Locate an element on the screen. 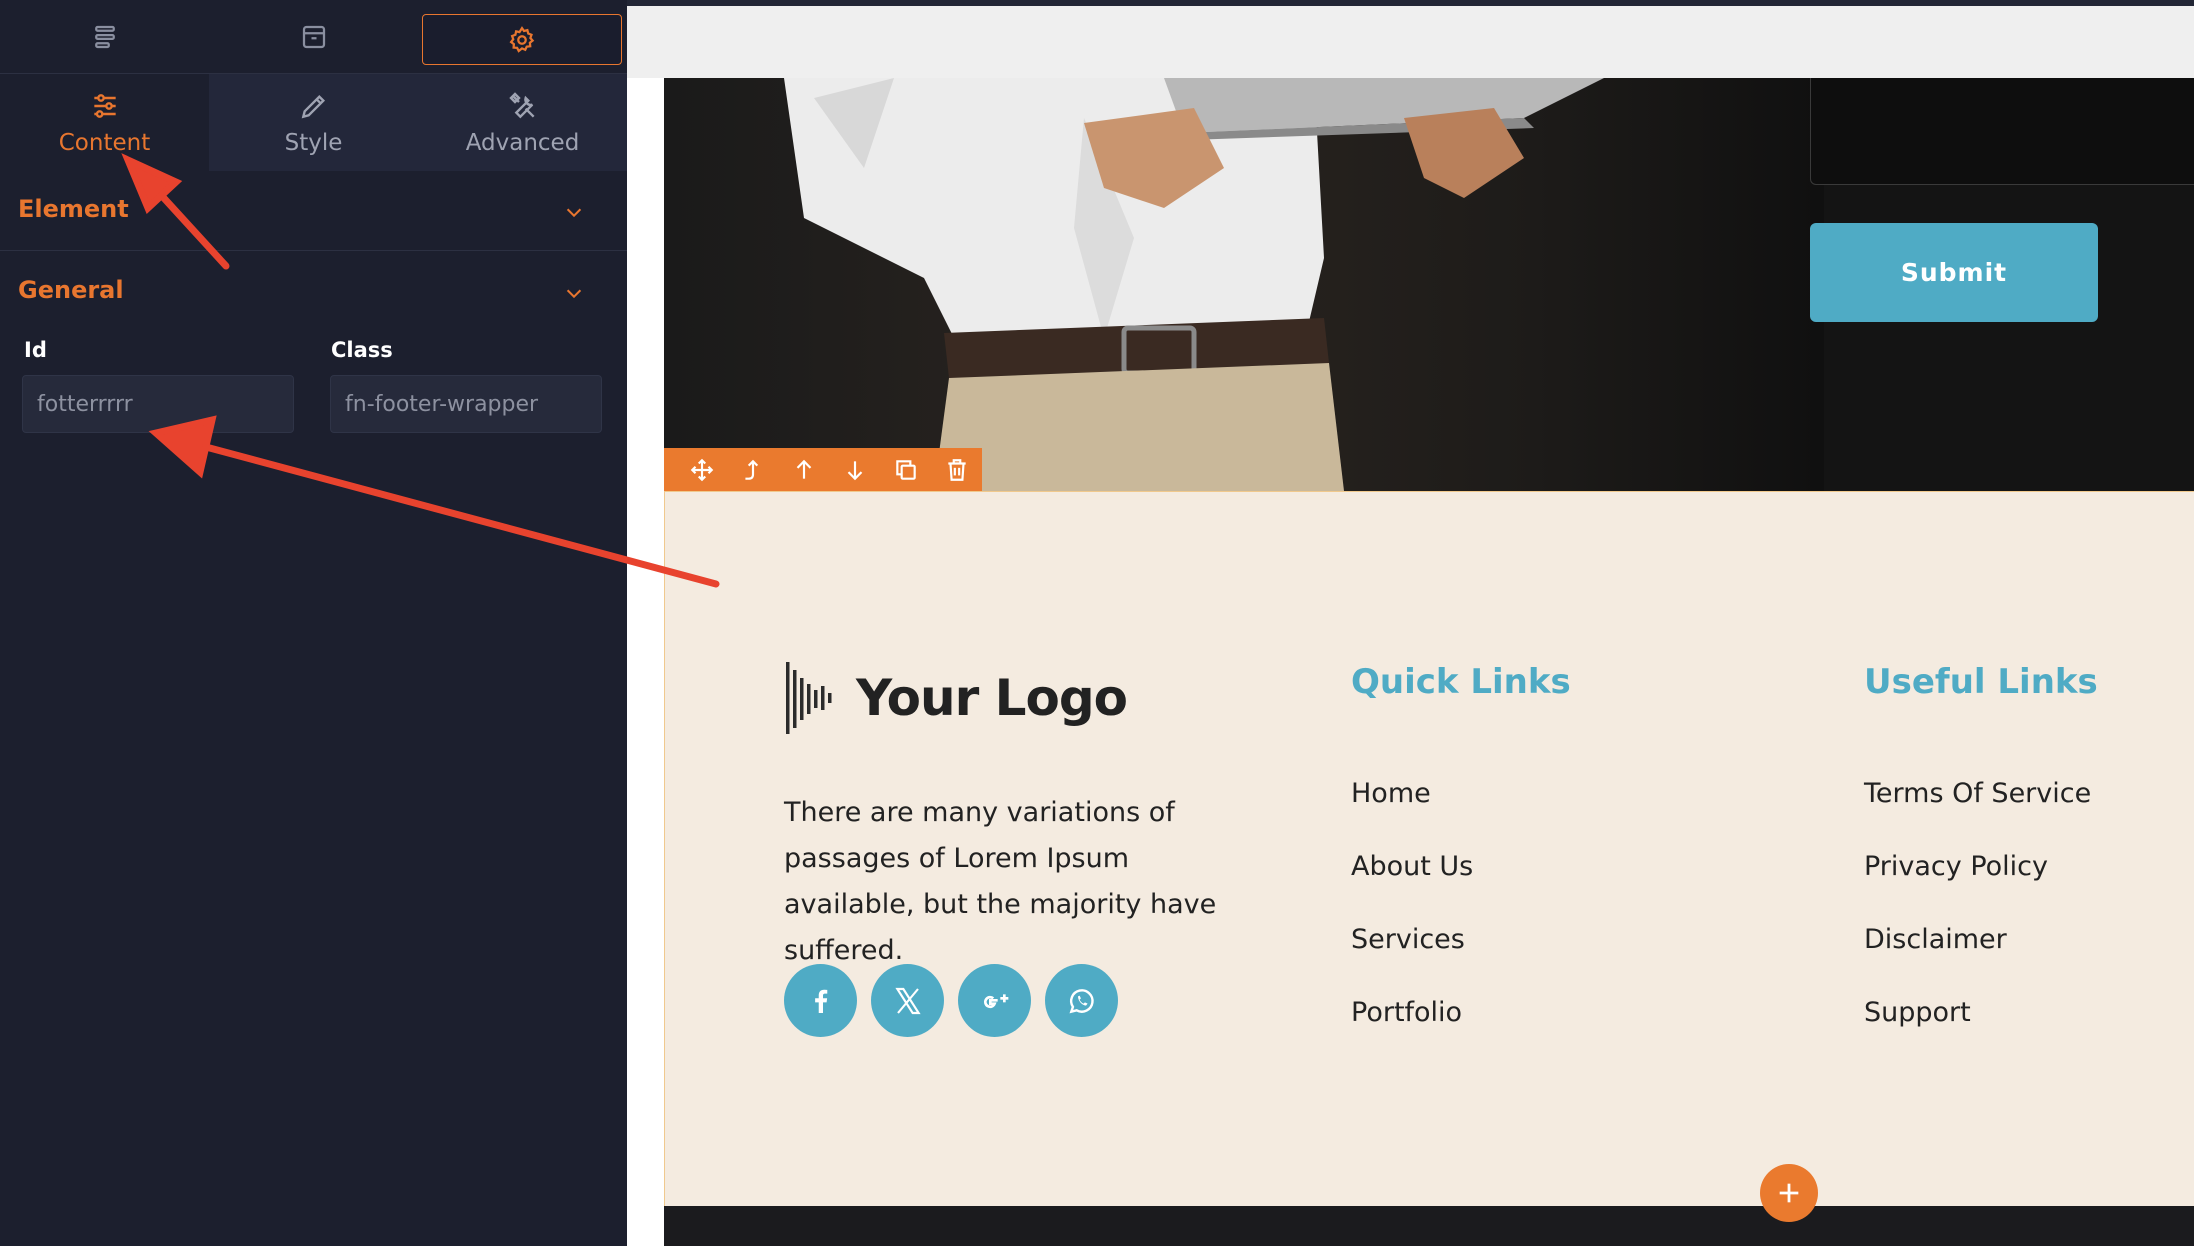 The width and height of the screenshot is (2194, 1246). whatsapp-button is located at coordinates (1081, 1000).